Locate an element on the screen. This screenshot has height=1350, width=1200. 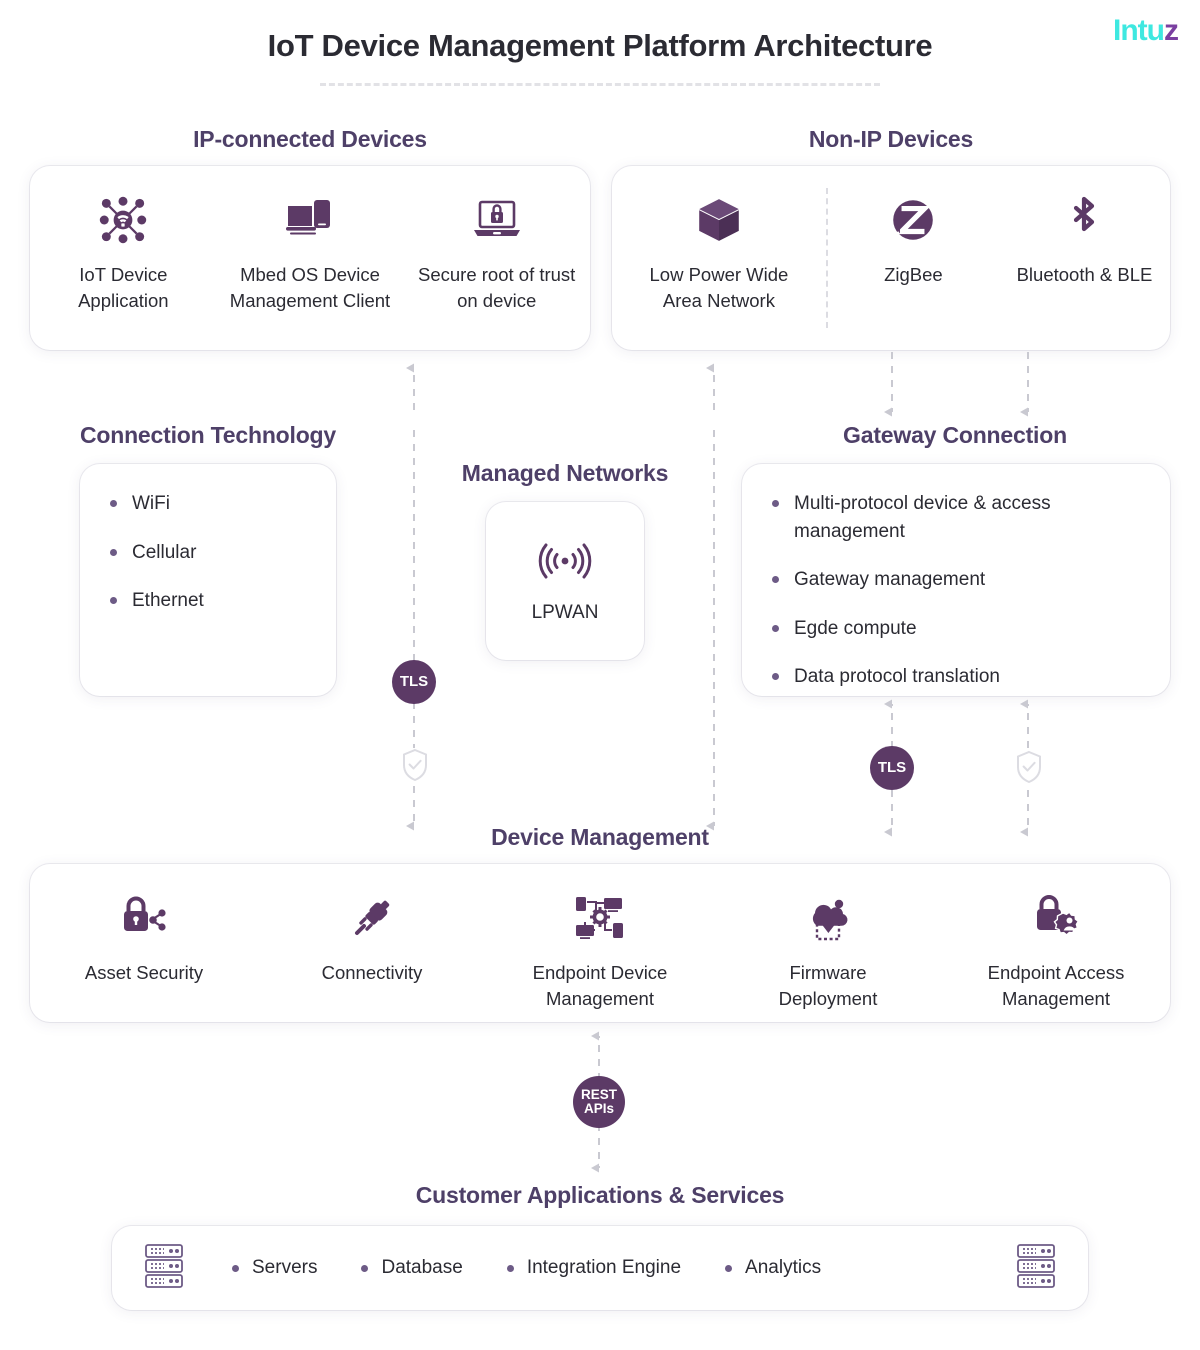
rest-apis-badge: REST APIs is located at coordinates (599, 1102).